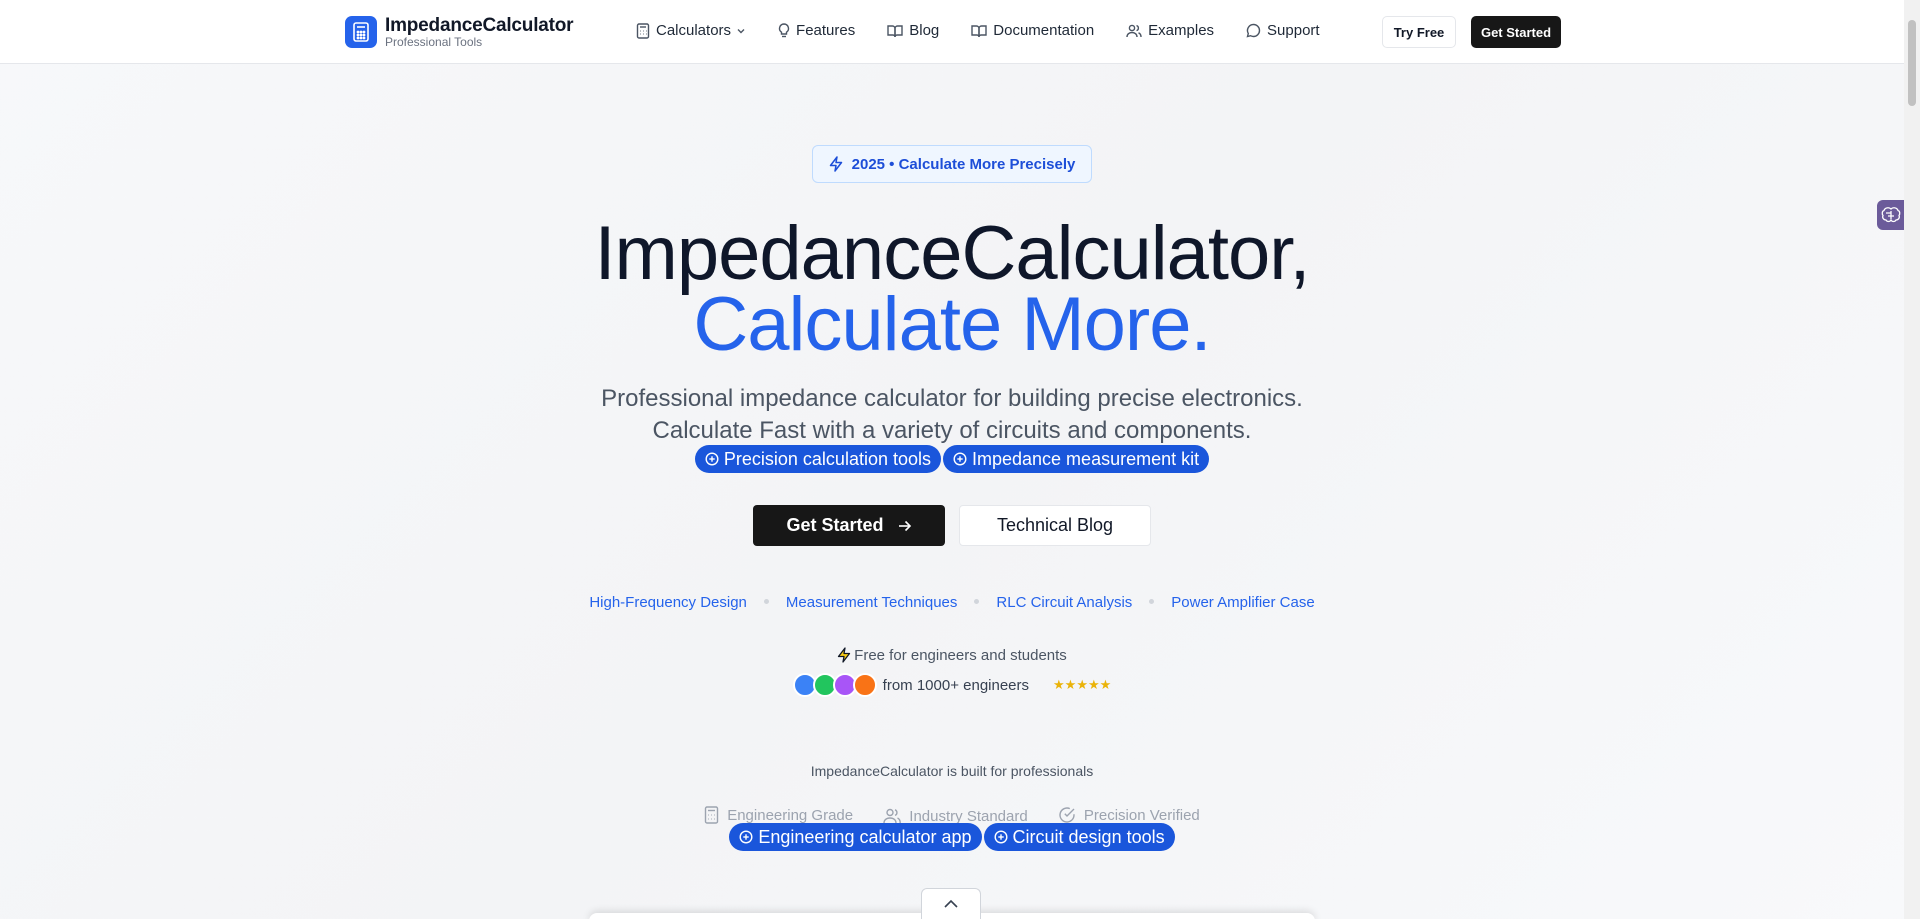 The width and height of the screenshot is (1920, 919). Describe the element at coordinates (924, 30) in the screenshot. I see `nav-blog-label: Blog` at that location.